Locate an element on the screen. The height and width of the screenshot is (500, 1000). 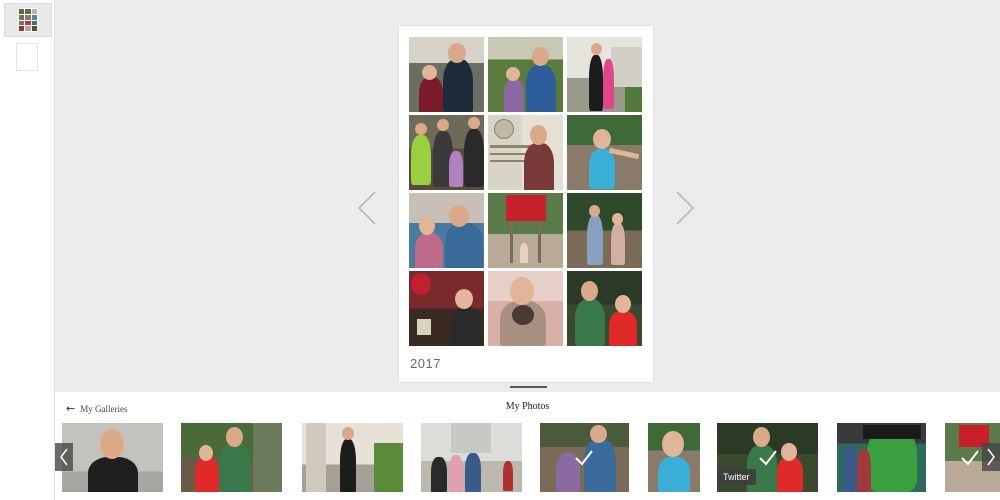
tray-drag-handle is located at coordinates (528, 387).